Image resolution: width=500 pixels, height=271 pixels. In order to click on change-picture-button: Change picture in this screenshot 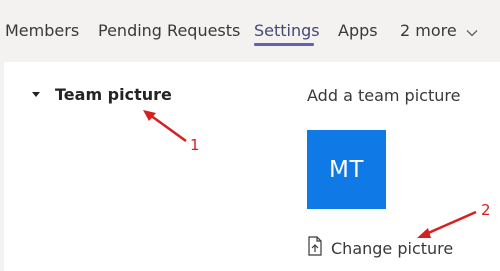, I will do `click(380, 248)`.